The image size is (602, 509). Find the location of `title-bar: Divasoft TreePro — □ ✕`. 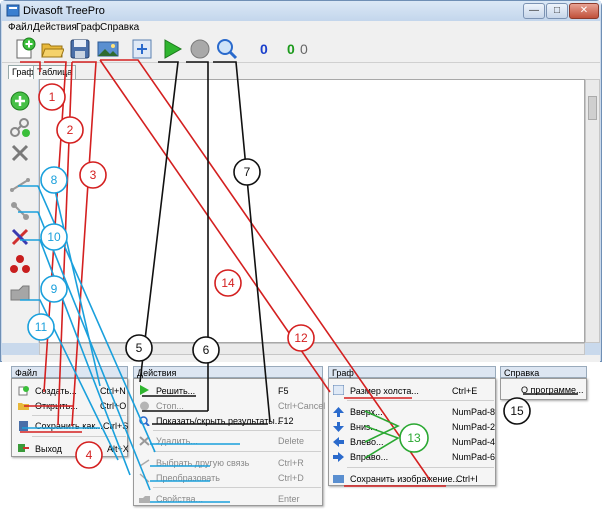

title-bar: Divasoft TreePro — □ ✕ is located at coordinates (301, 11).